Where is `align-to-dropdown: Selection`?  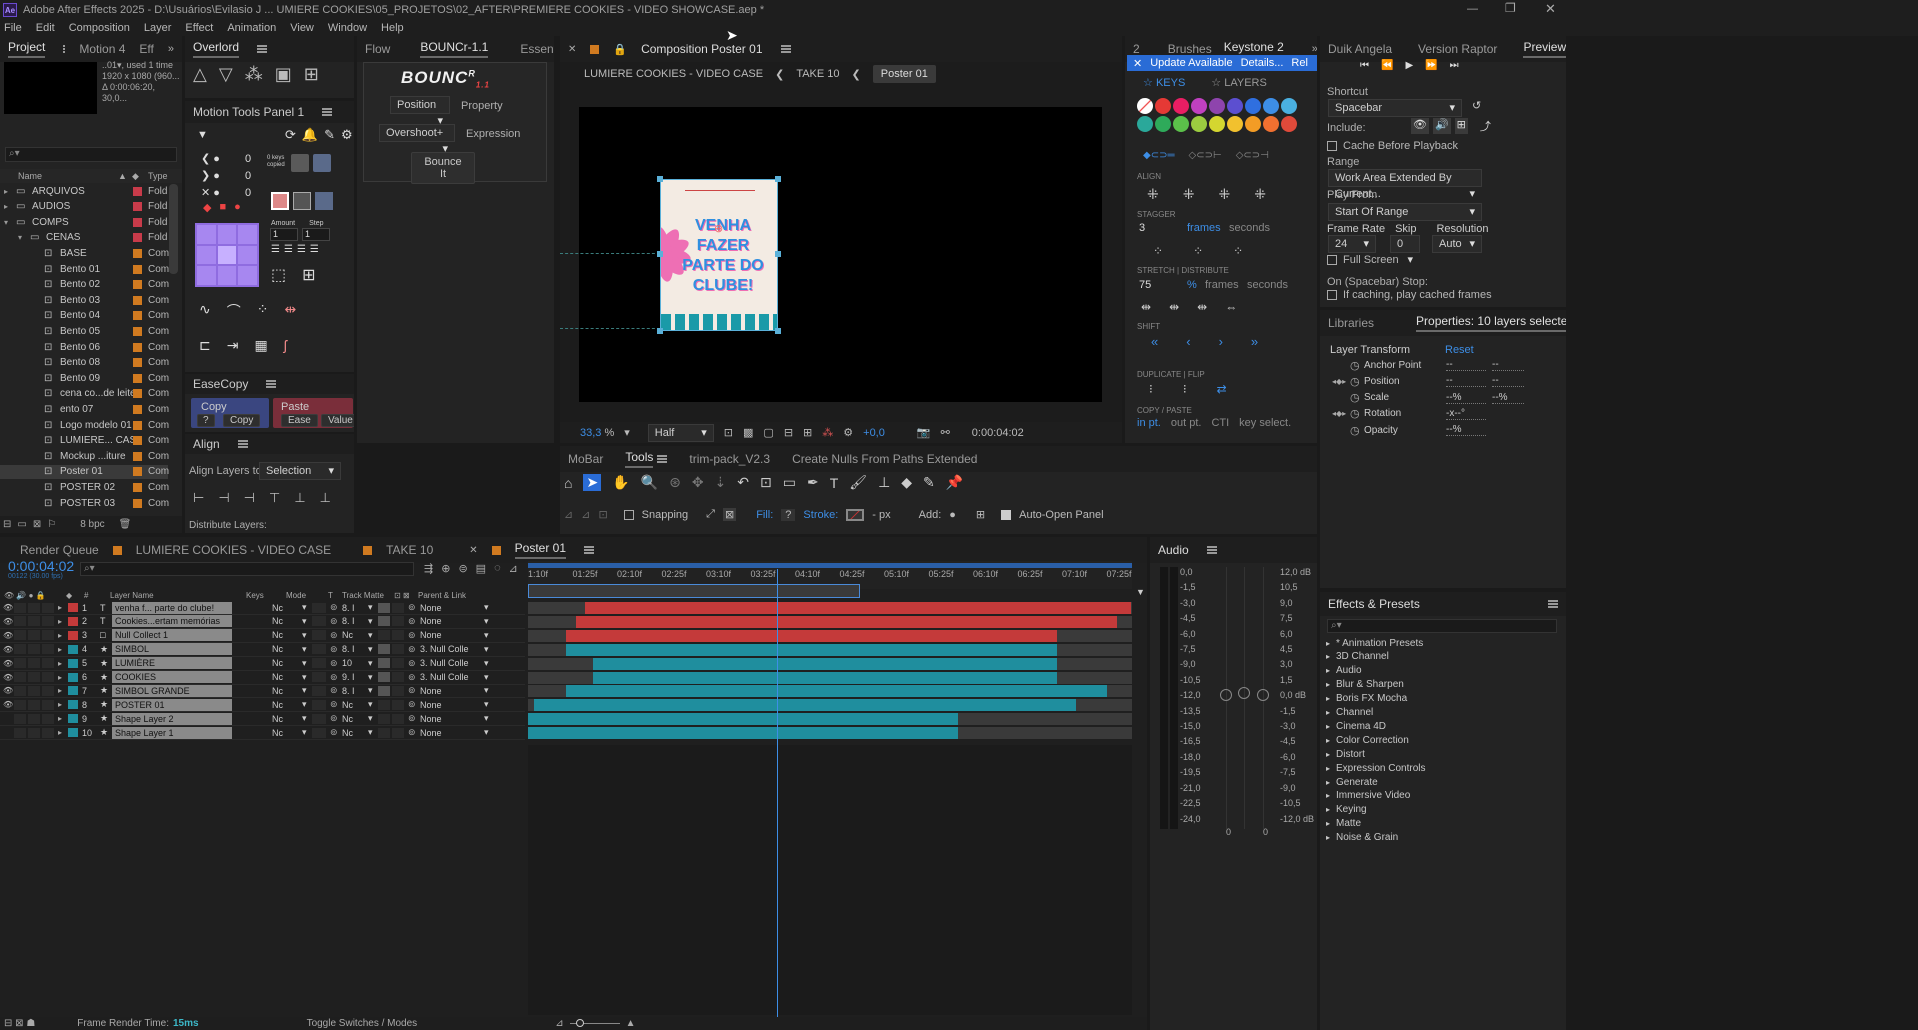 align-to-dropdown: Selection is located at coordinates (300, 471).